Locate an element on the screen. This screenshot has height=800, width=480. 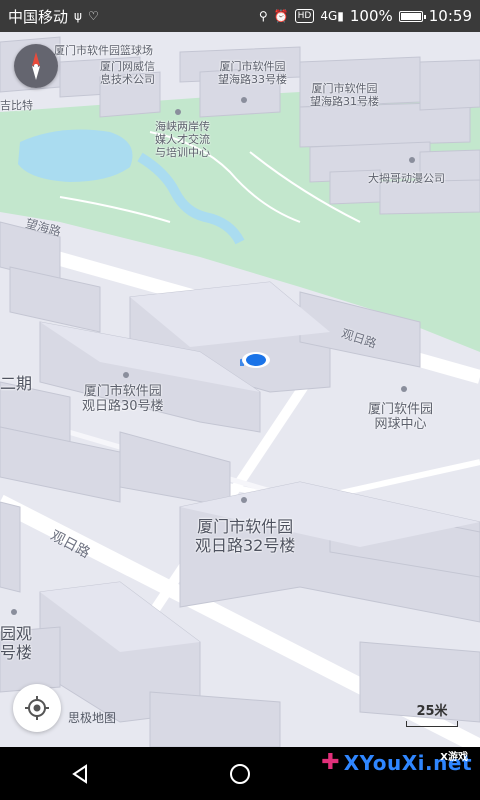
scale-bar: 25米 is located at coordinates (432, 713).